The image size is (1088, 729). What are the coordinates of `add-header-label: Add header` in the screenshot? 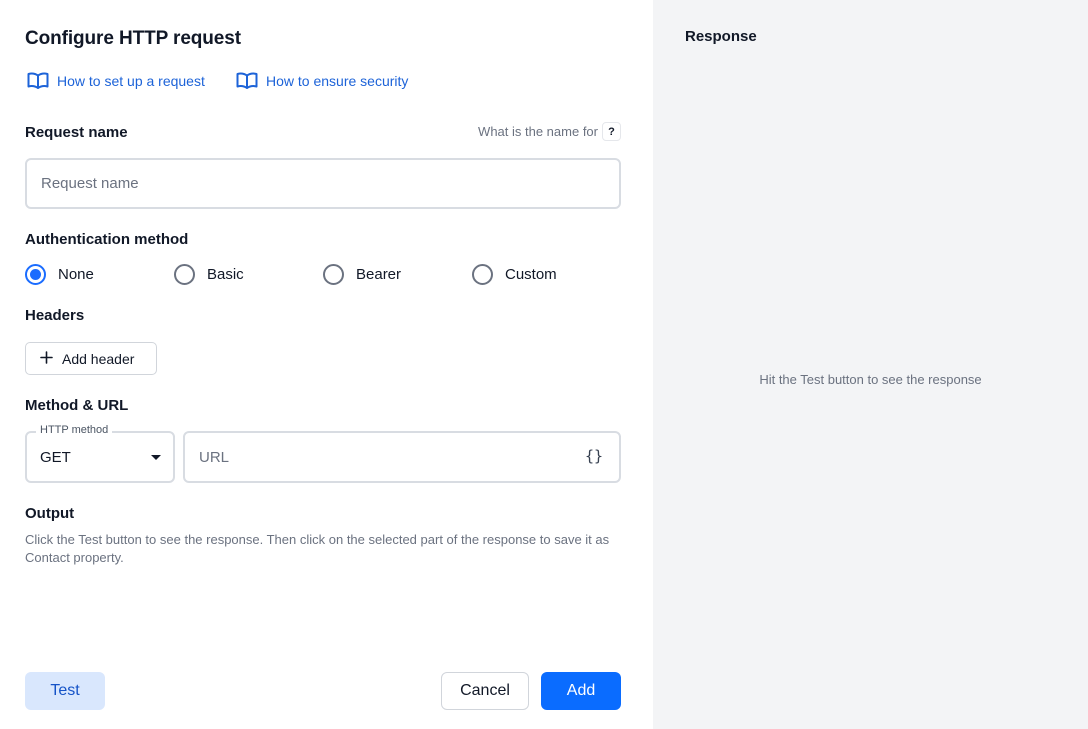 It's located at (98, 358).